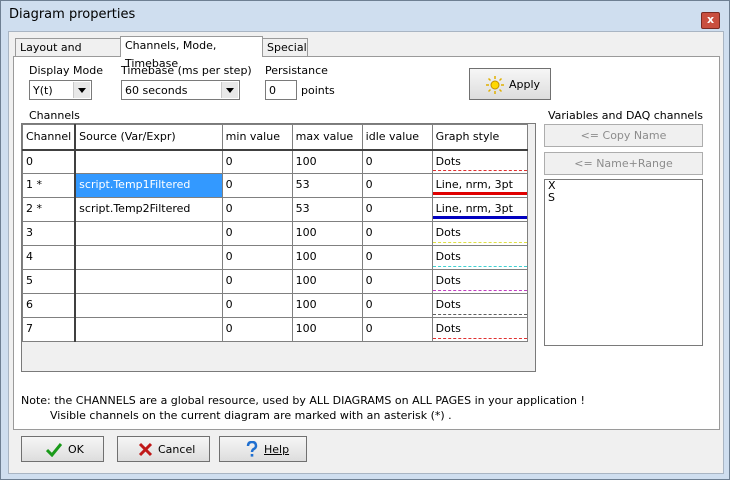 This screenshot has height=480, width=730. Describe the element at coordinates (281, 90) in the screenshot. I see `persistance-input: 0` at that location.